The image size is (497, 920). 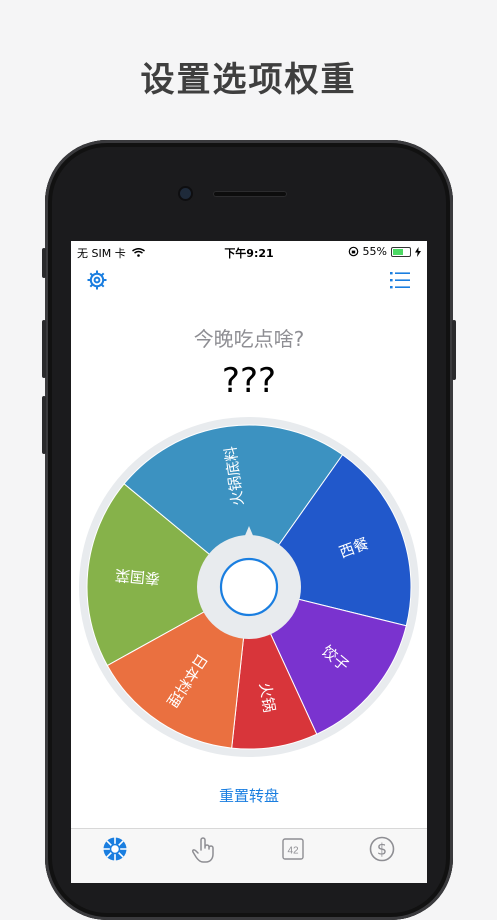 What do you see at coordinates (44, 263) in the screenshot?
I see `mute-switch` at bounding box center [44, 263].